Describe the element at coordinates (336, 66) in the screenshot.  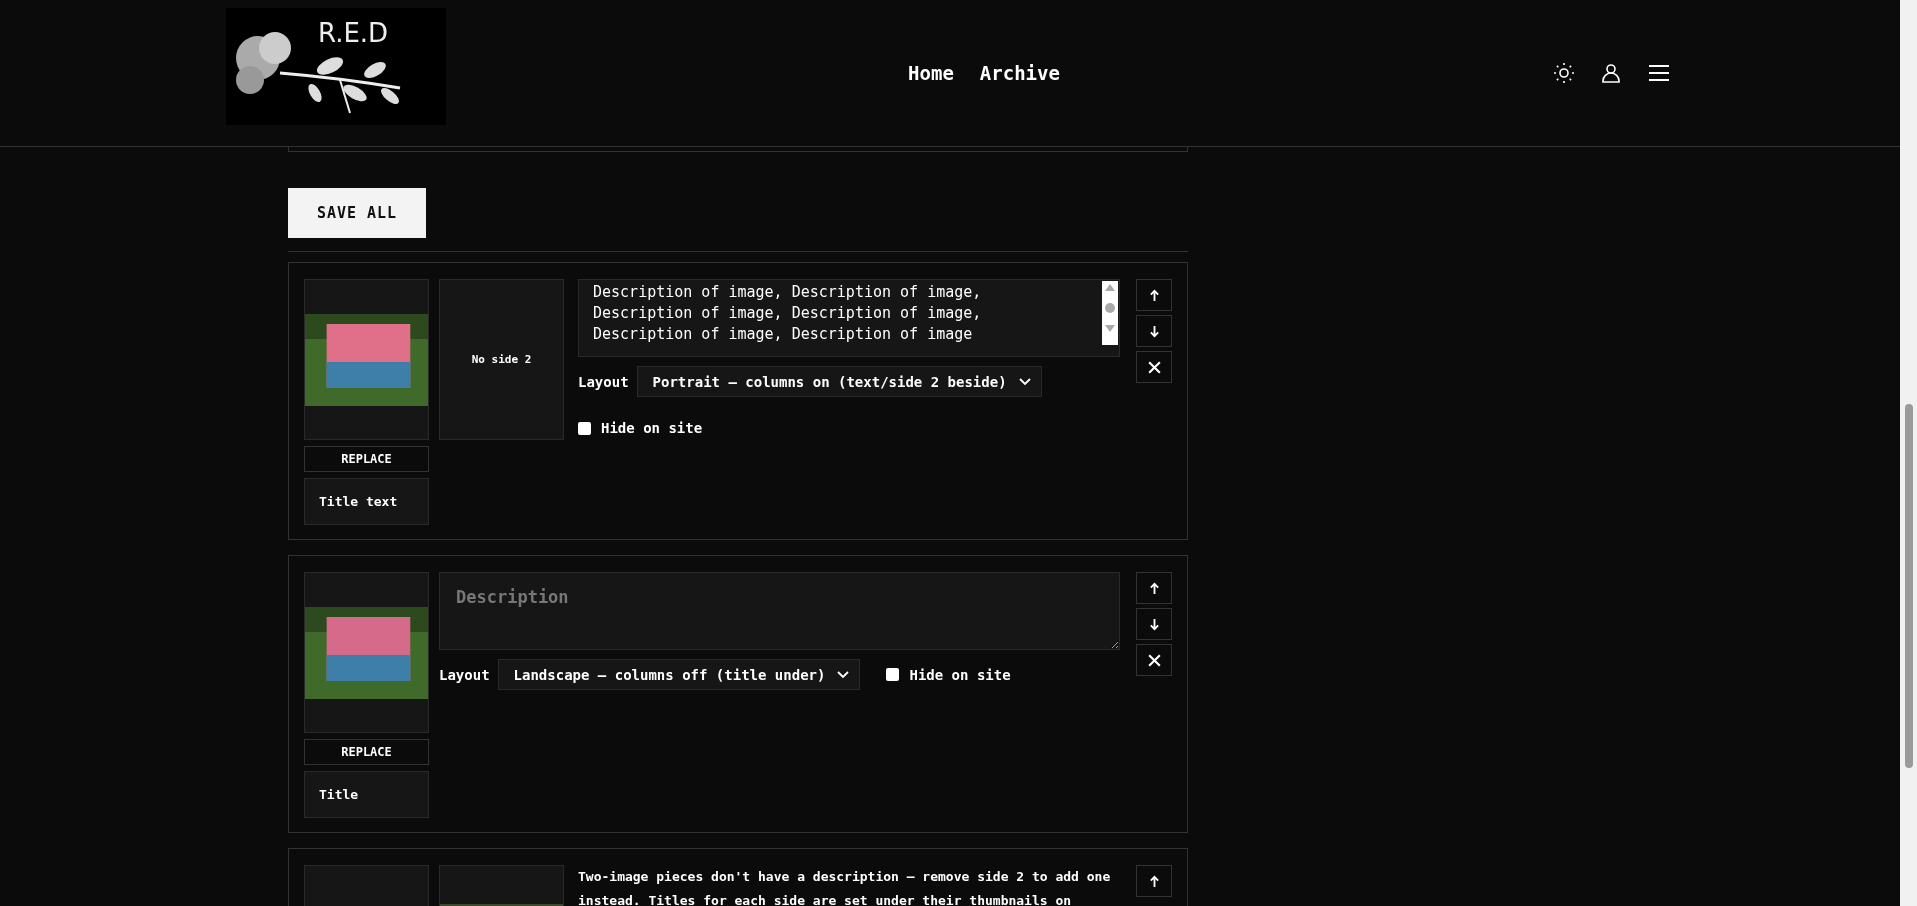
I see `logo: R.E.D` at that location.